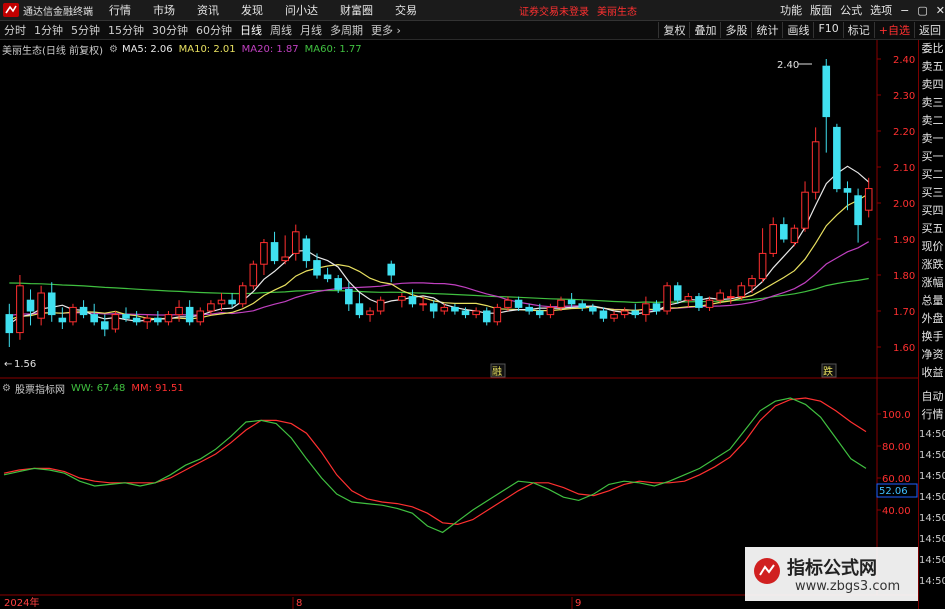 The width and height of the screenshot is (945, 609). What do you see at coordinates (932, 193) in the screenshot?
I see `side-item-buy3: 买三` at bounding box center [932, 193].